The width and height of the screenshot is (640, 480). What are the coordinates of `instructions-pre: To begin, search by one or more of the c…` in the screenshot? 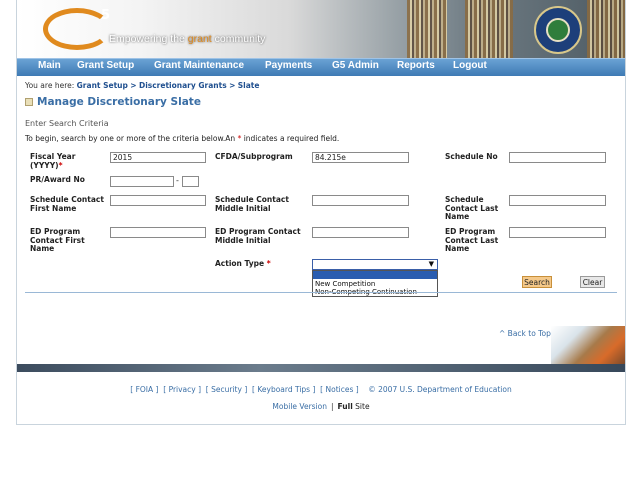 It's located at (131, 138).